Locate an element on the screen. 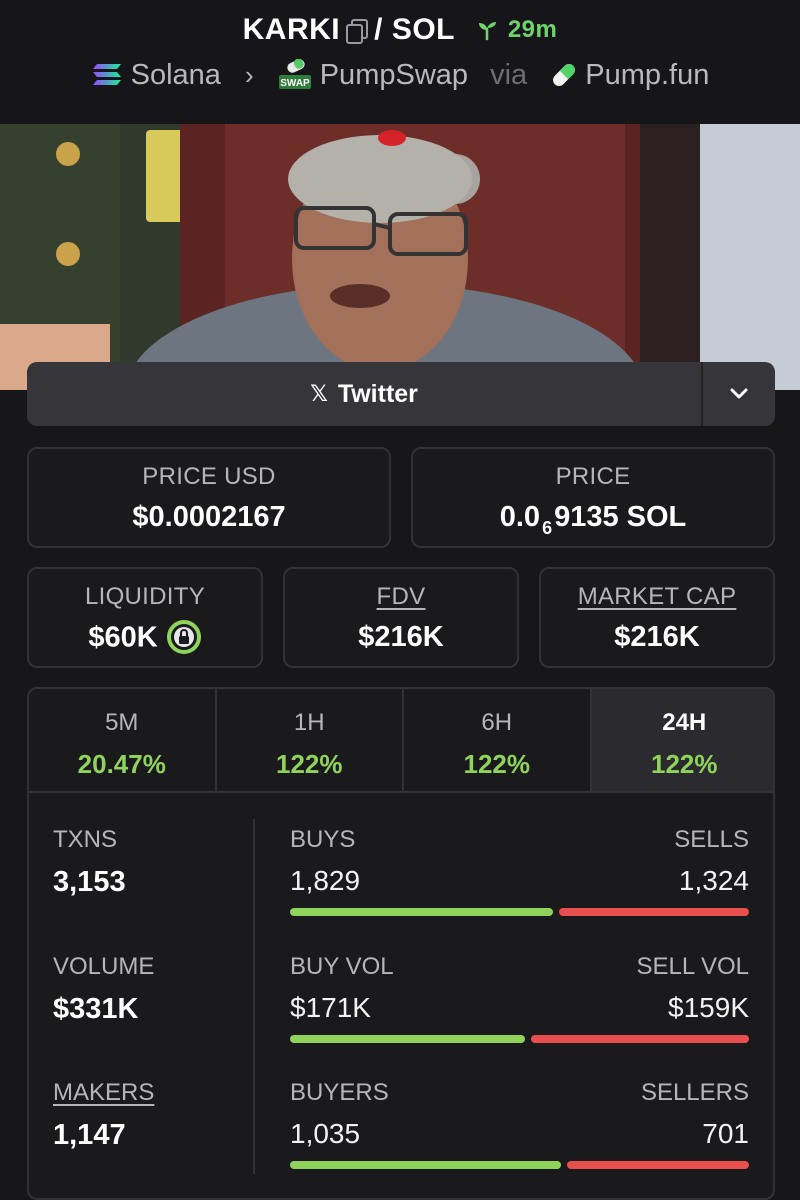  pair-title: KARKI / SOL 29m is located at coordinates (400, 29).